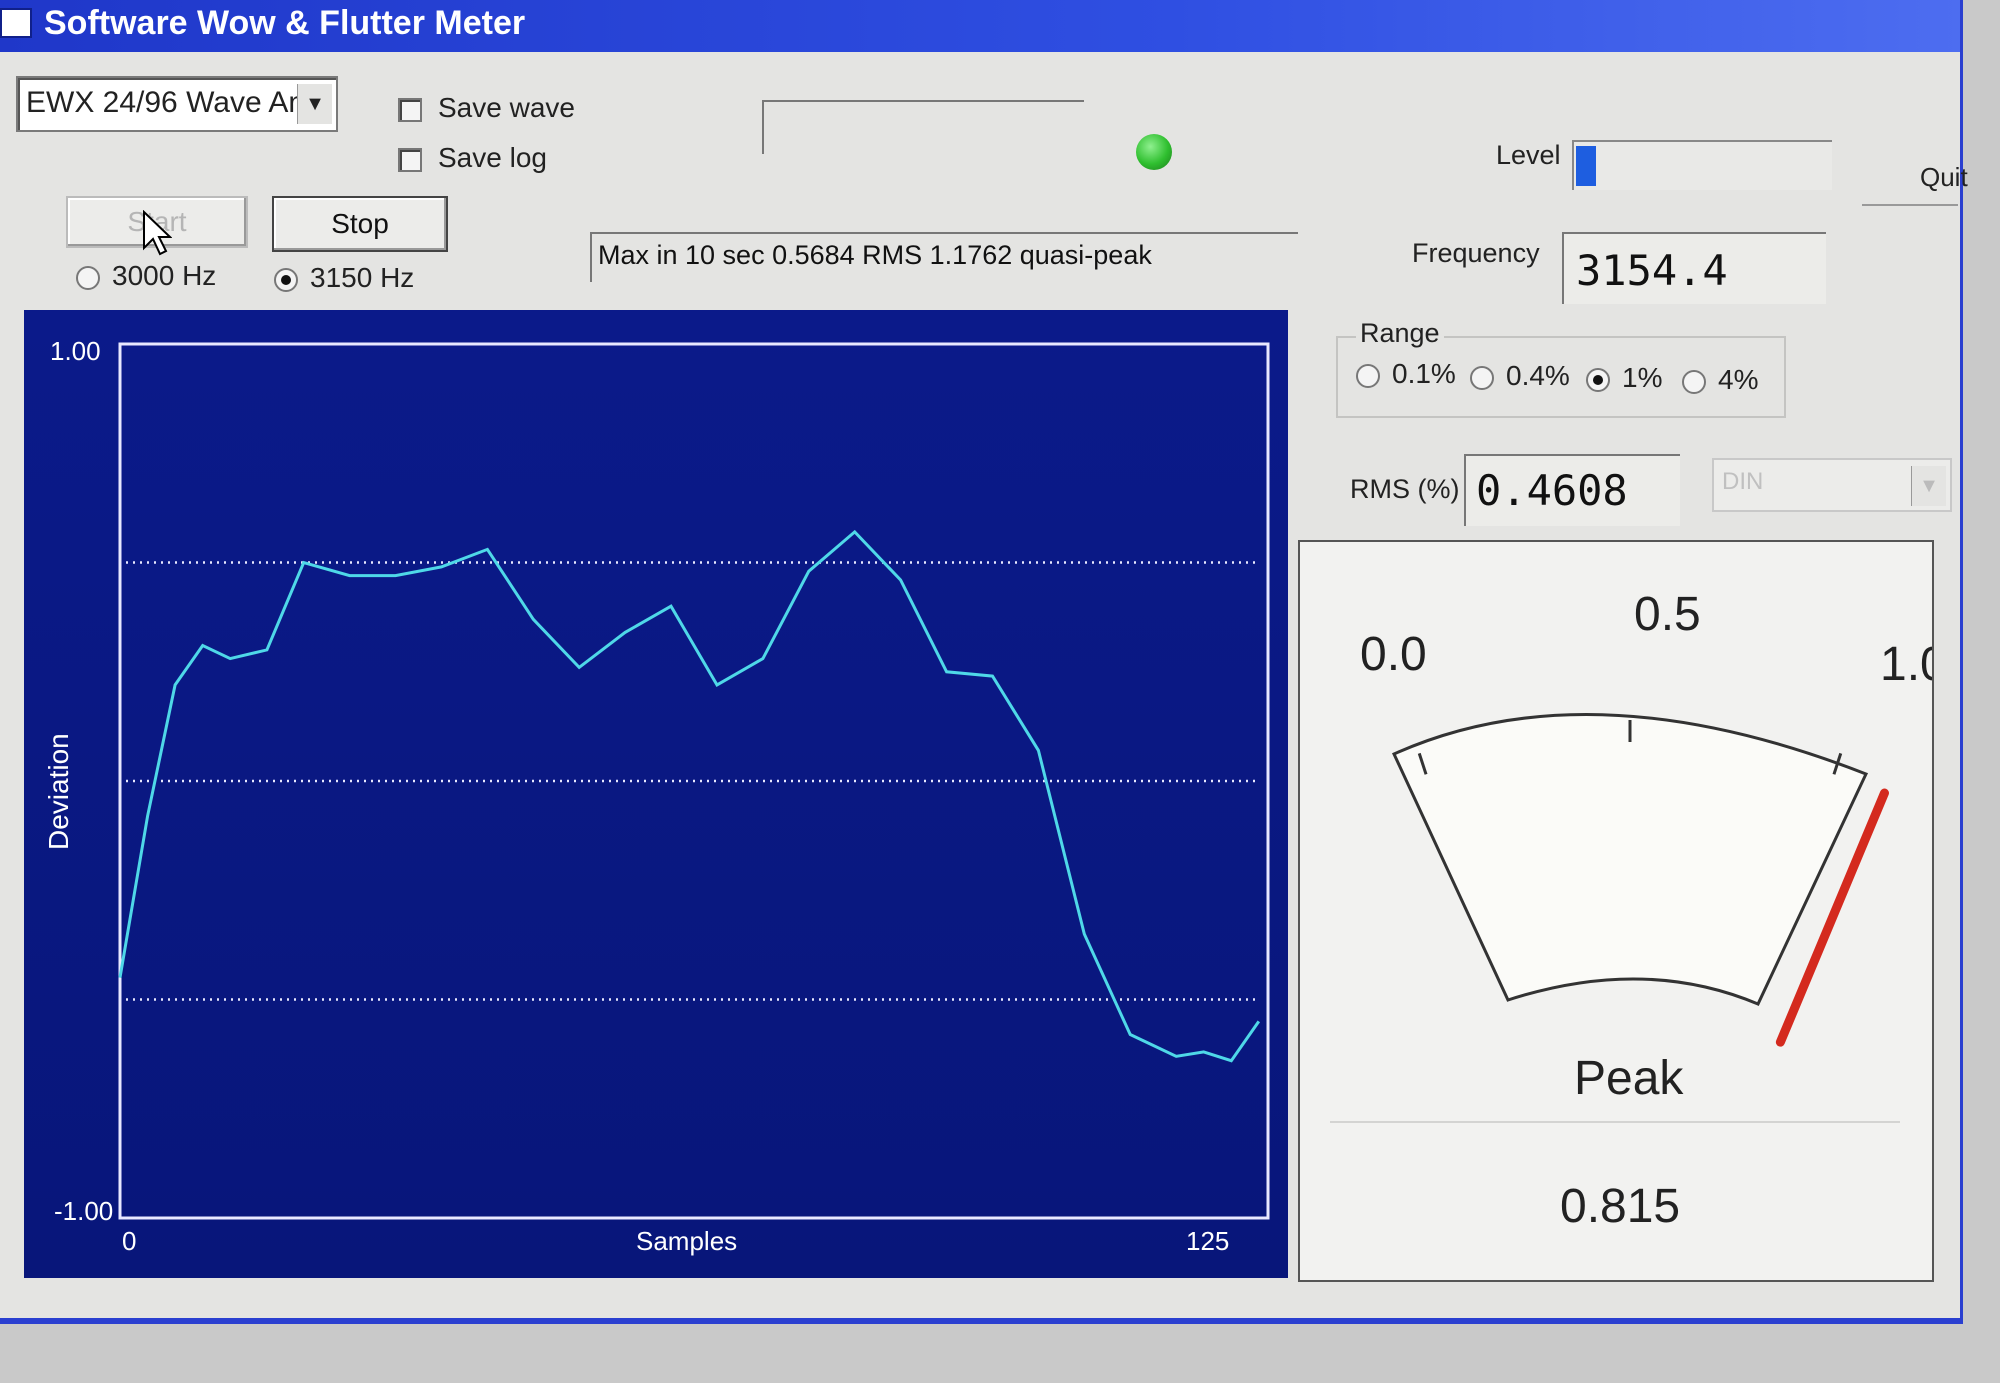 Image resolution: width=2000 pixels, height=1383 pixels. I want to click on x-max-label: 125, so click(1207, 1241).